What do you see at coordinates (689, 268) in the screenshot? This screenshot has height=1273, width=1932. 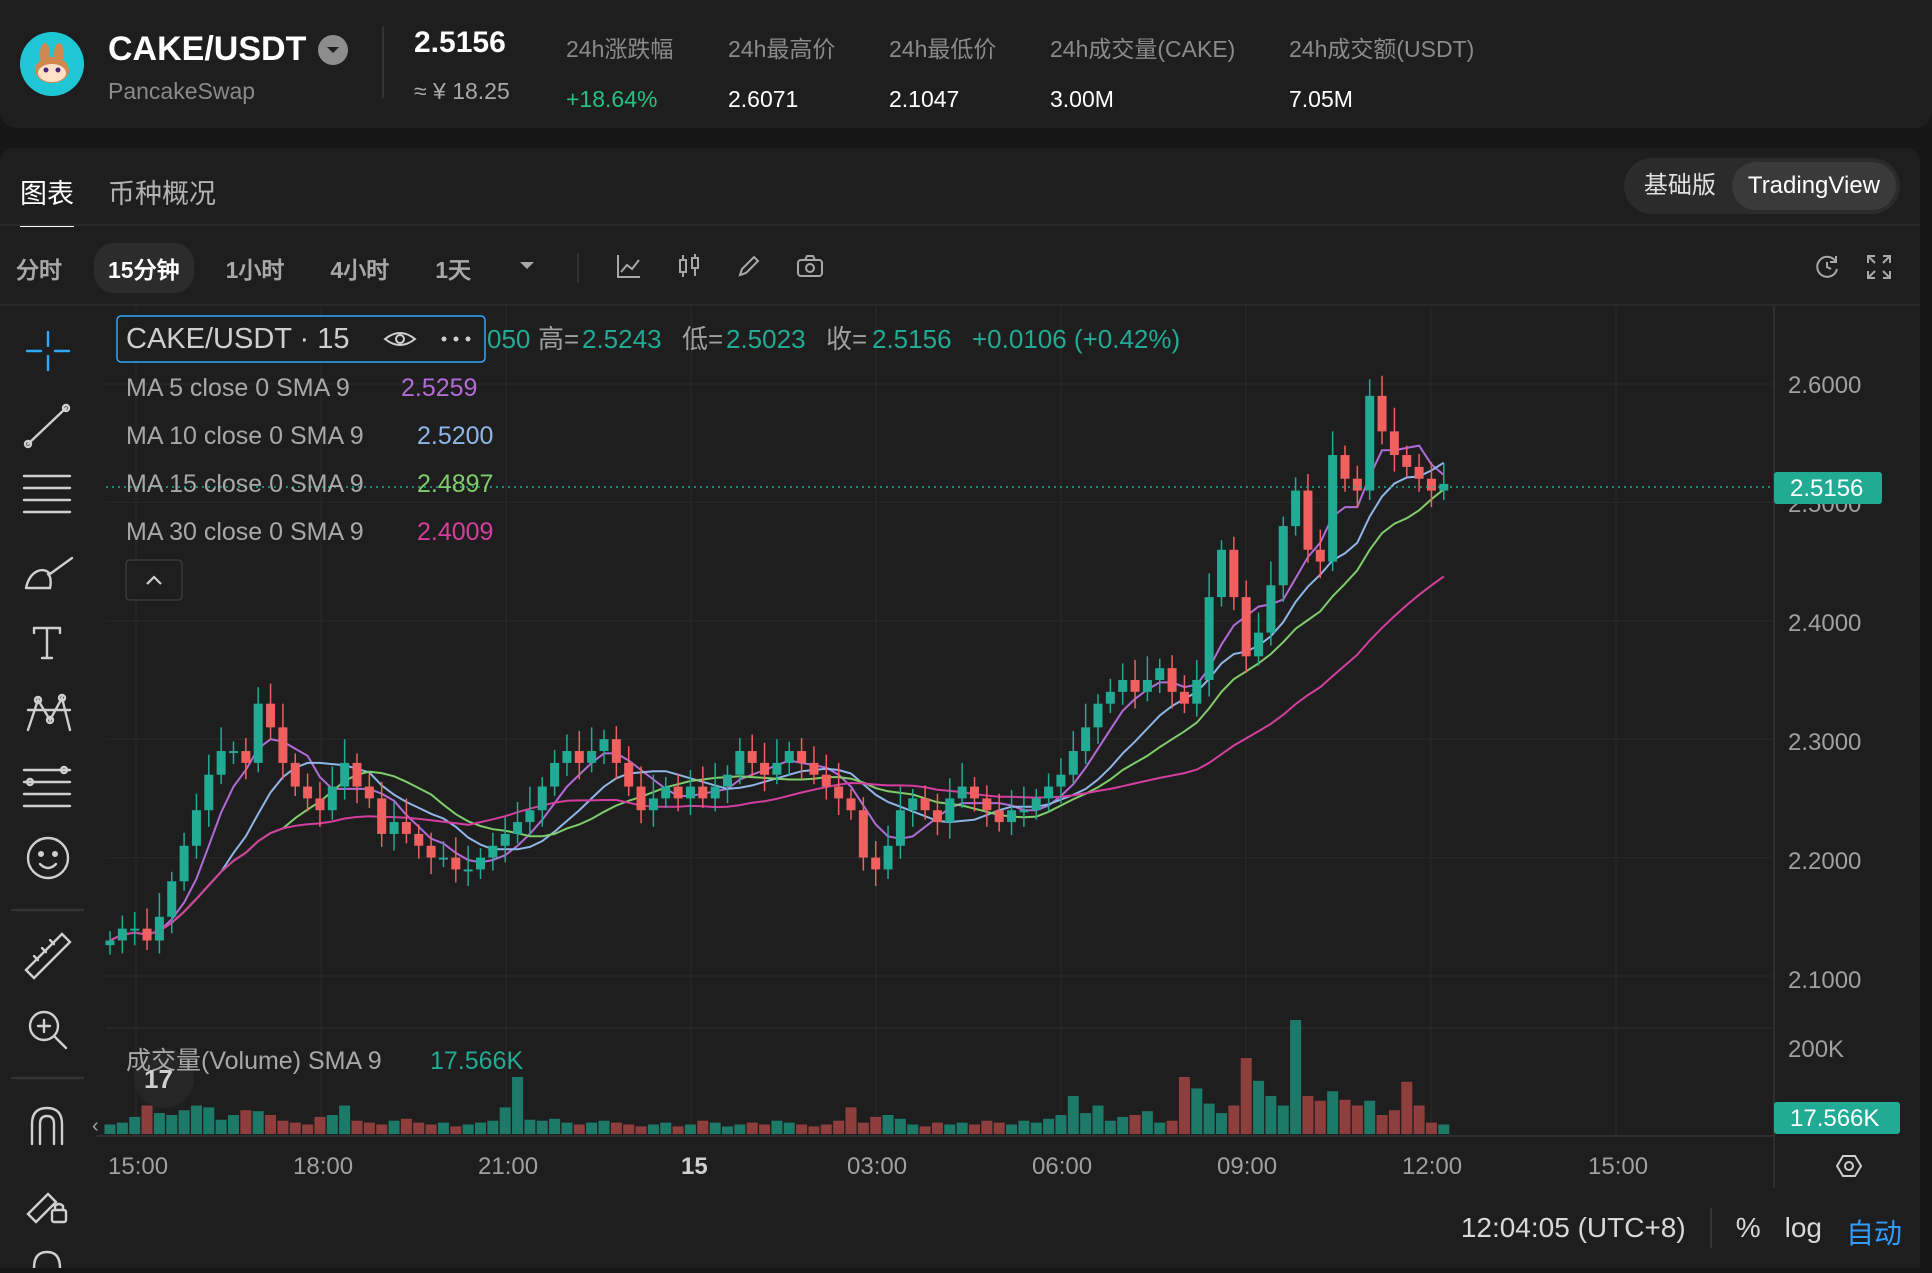 I see `candle-type-icon` at bounding box center [689, 268].